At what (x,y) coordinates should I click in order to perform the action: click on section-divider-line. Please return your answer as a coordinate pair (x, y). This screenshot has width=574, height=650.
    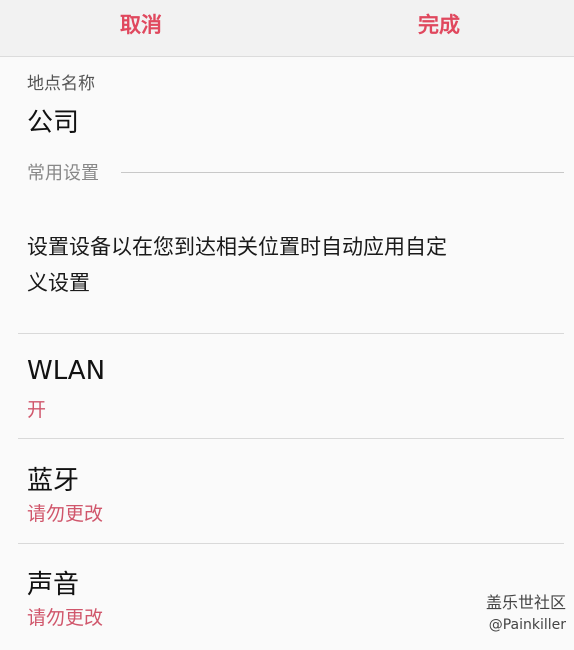
    Looking at the image, I should click on (342, 172).